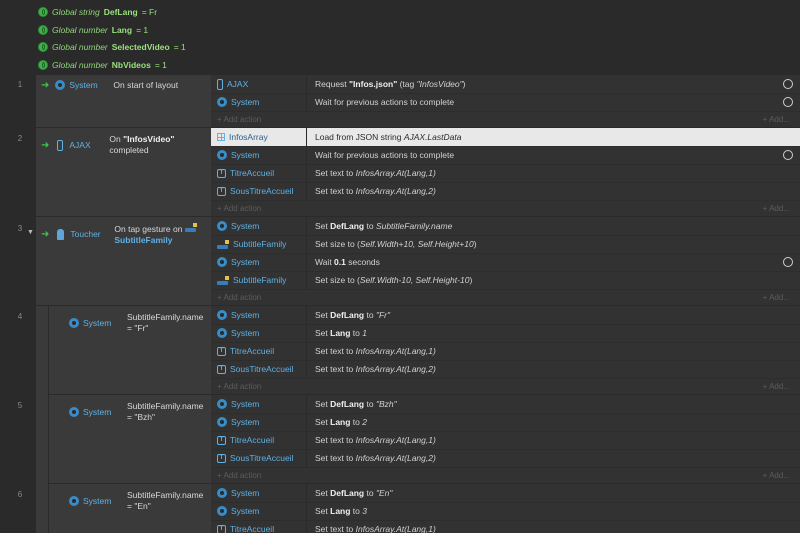 This screenshot has height=533, width=800. Describe the element at coordinates (505, 262) in the screenshot. I see `action-row: System Wait 0.1 seconds` at that location.